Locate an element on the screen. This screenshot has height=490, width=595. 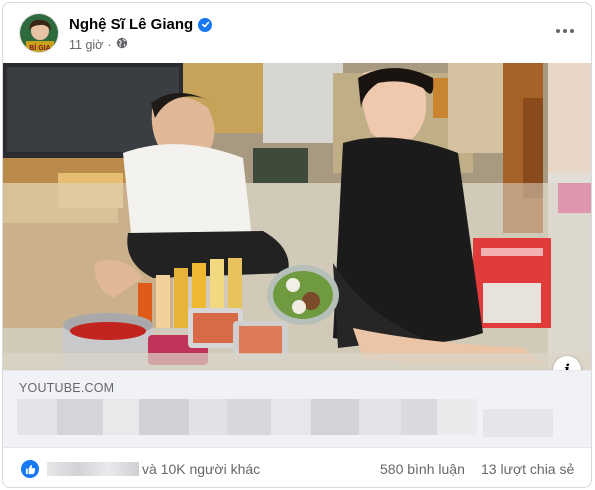
author-avatar: BÍ GIA is located at coordinates (39, 33).